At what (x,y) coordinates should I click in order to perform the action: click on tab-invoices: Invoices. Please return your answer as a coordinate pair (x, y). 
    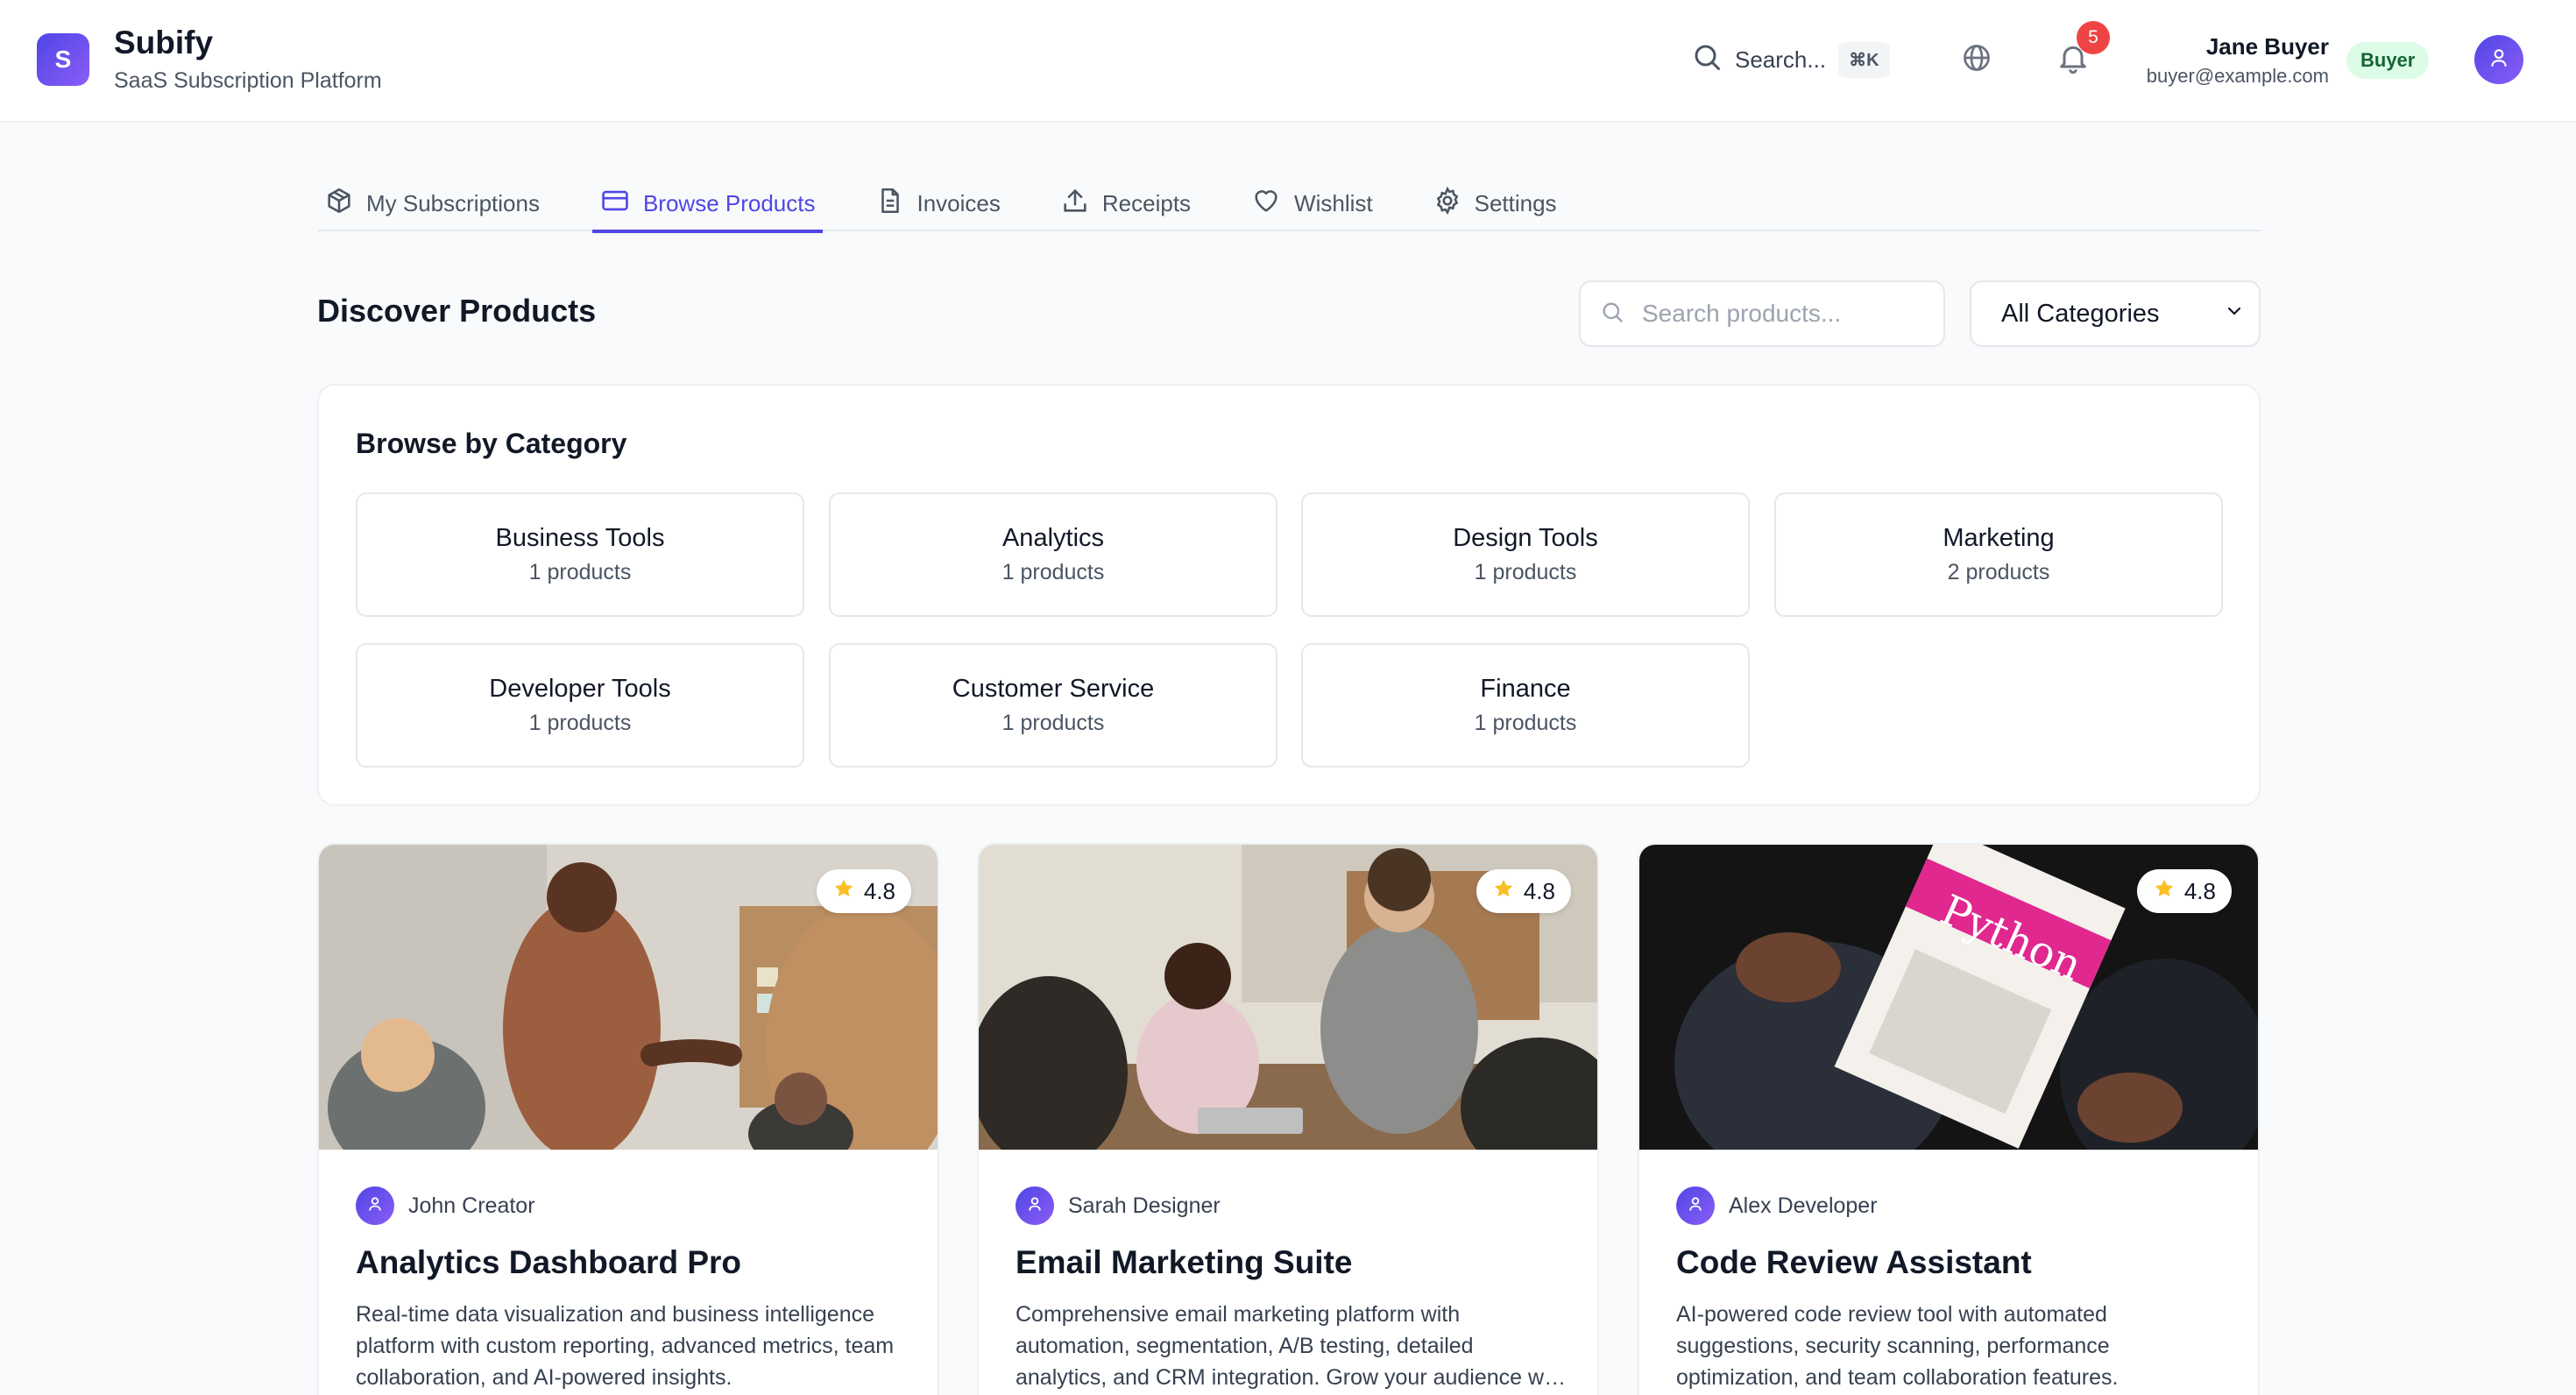
    Looking at the image, I should click on (938, 203).